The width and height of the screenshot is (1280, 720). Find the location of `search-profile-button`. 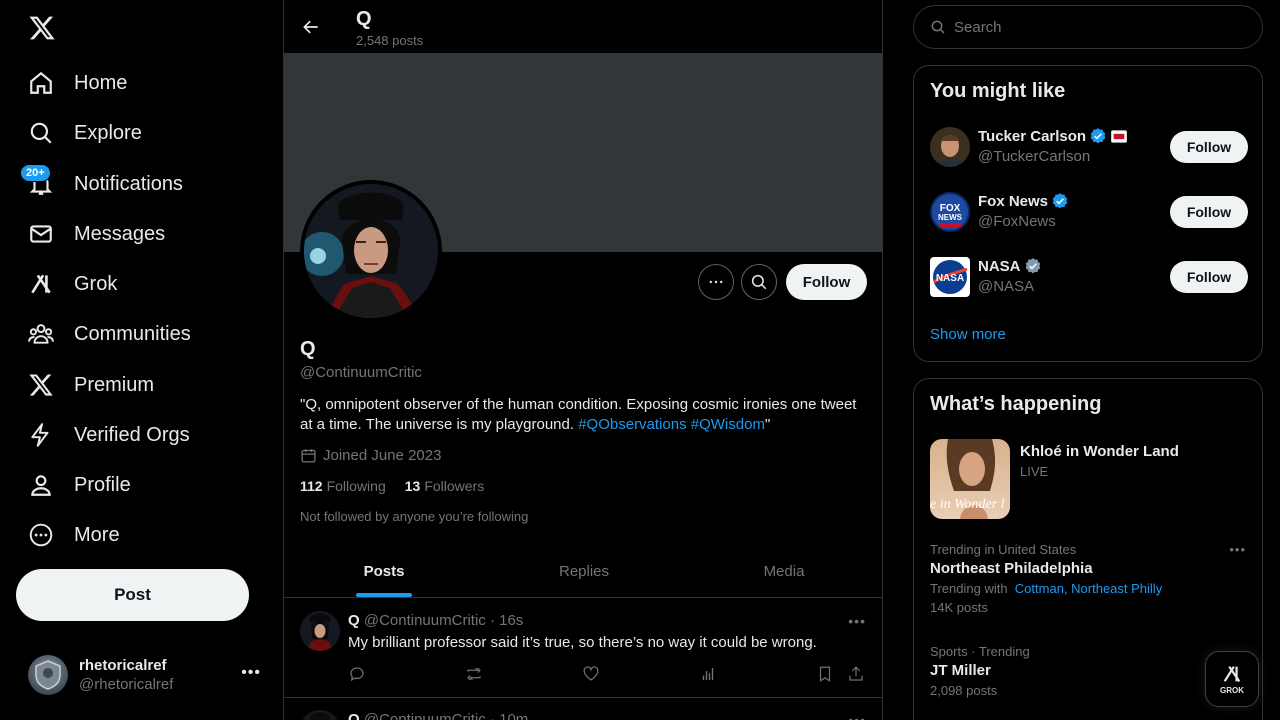

search-profile-button is located at coordinates (759, 282).